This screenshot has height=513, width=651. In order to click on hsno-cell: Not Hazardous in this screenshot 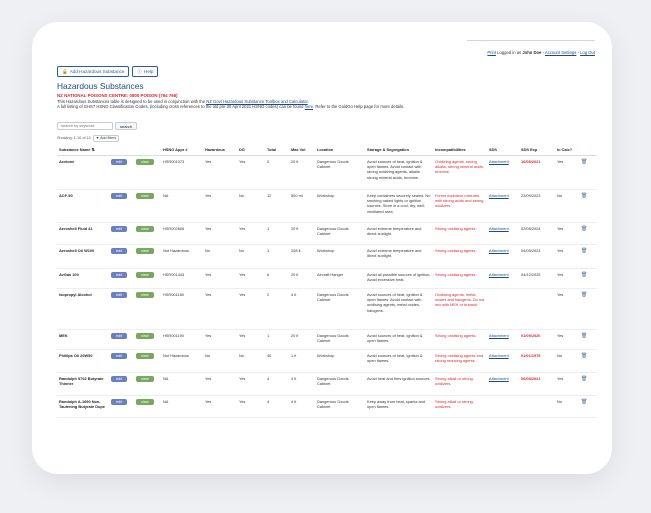, I will do `click(182, 361)`.